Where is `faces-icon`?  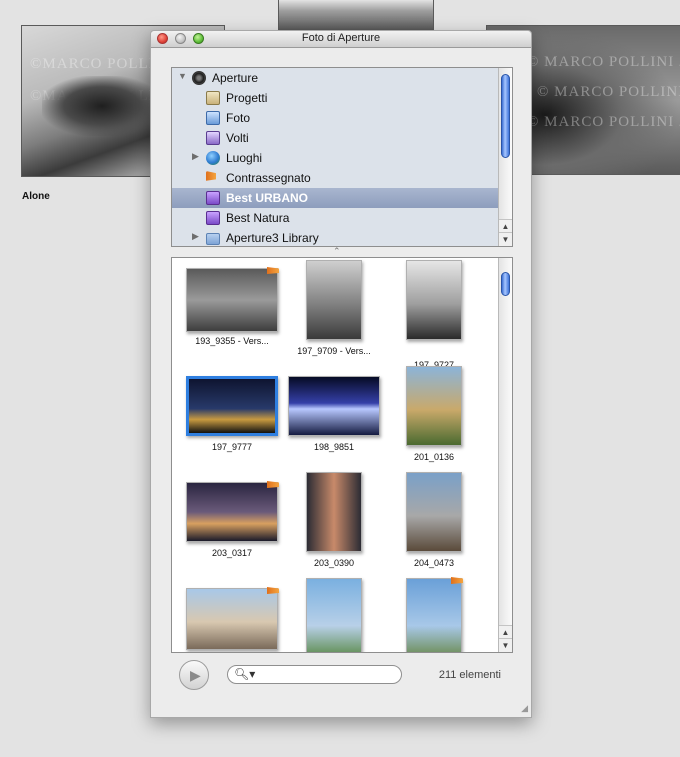 faces-icon is located at coordinates (213, 138).